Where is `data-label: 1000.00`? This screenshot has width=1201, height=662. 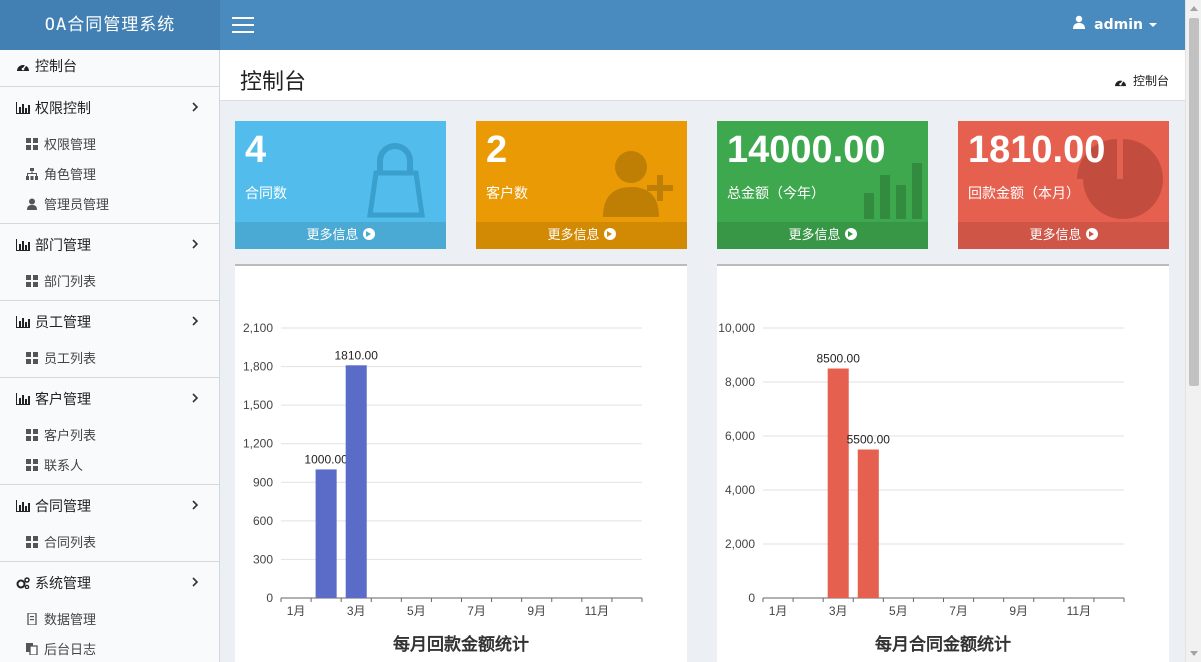 data-label: 1000.00 is located at coordinates (326, 459).